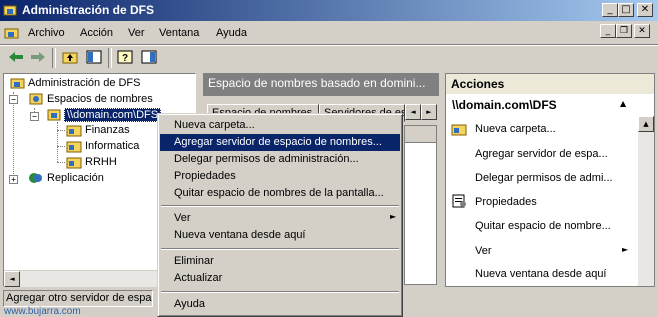  I want to click on actions-header: Acciones, so click(550, 84).